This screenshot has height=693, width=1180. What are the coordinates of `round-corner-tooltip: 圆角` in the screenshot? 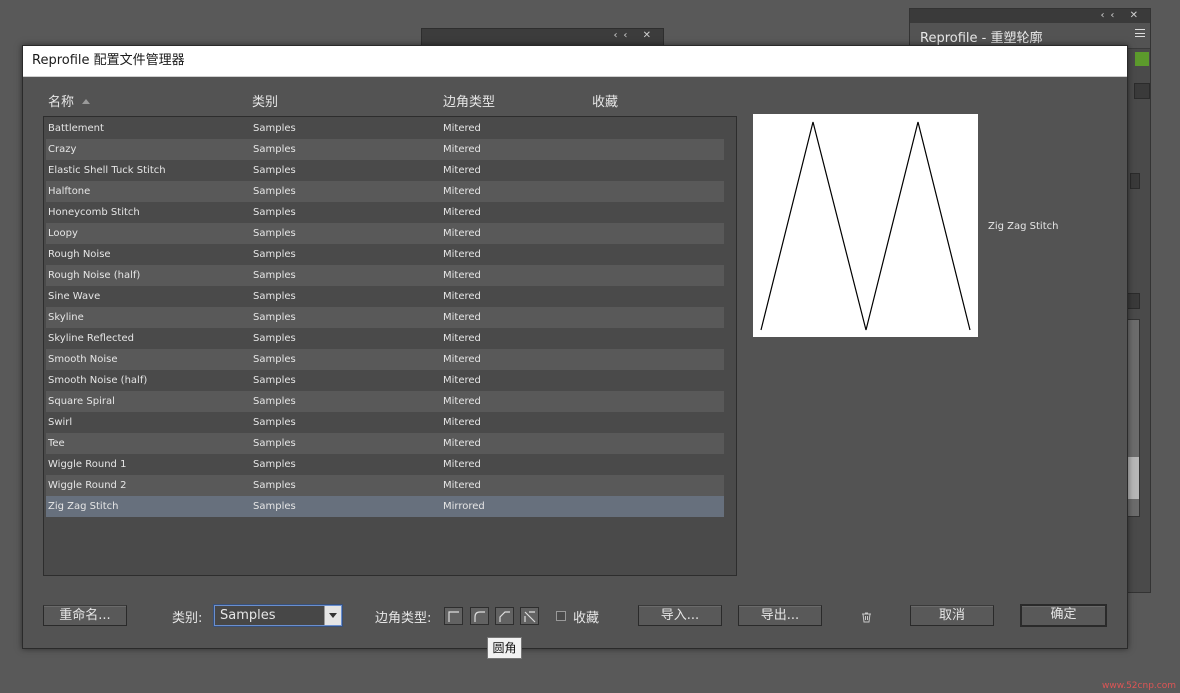 It's located at (504, 648).